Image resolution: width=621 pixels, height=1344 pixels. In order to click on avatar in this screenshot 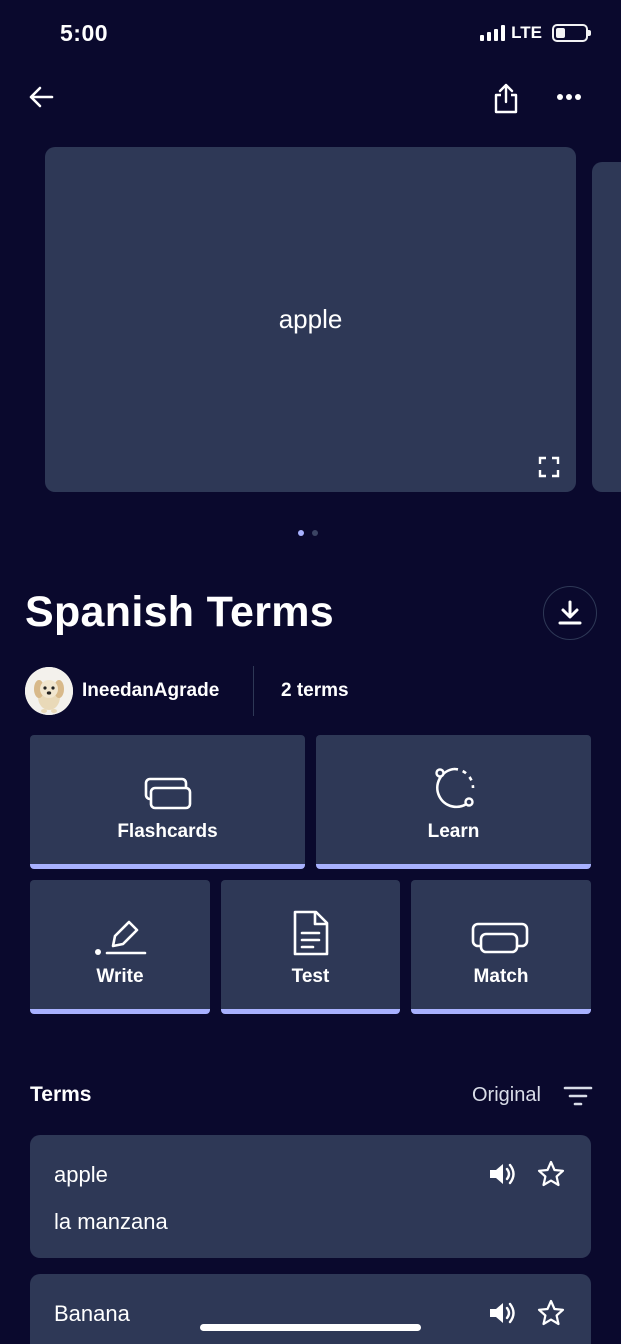, I will do `click(49, 691)`.